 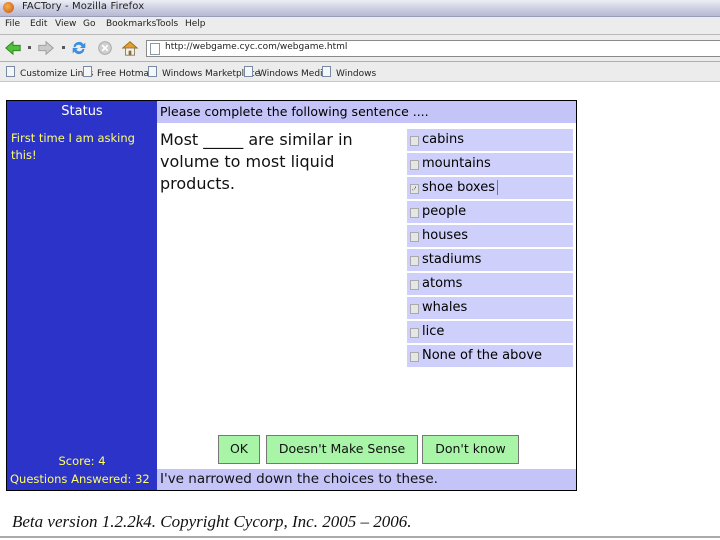 I want to click on choice-label: whales, so click(x=444, y=307).